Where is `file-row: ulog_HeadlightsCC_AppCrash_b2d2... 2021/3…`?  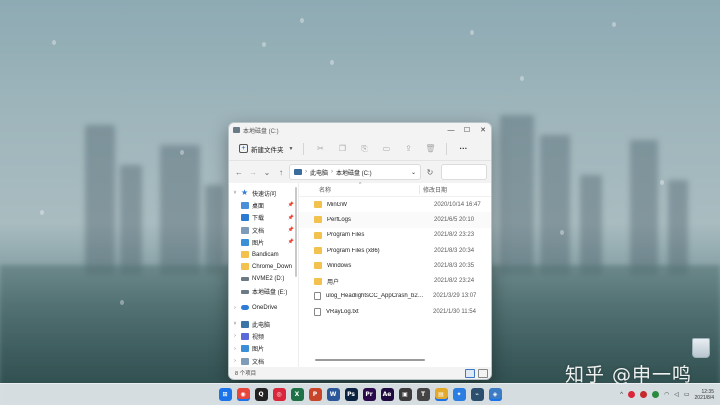
file-row: ulog_HeadlightsCC_AppCrash_b2d2... 2021/3… is located at coordinates (395, 296).